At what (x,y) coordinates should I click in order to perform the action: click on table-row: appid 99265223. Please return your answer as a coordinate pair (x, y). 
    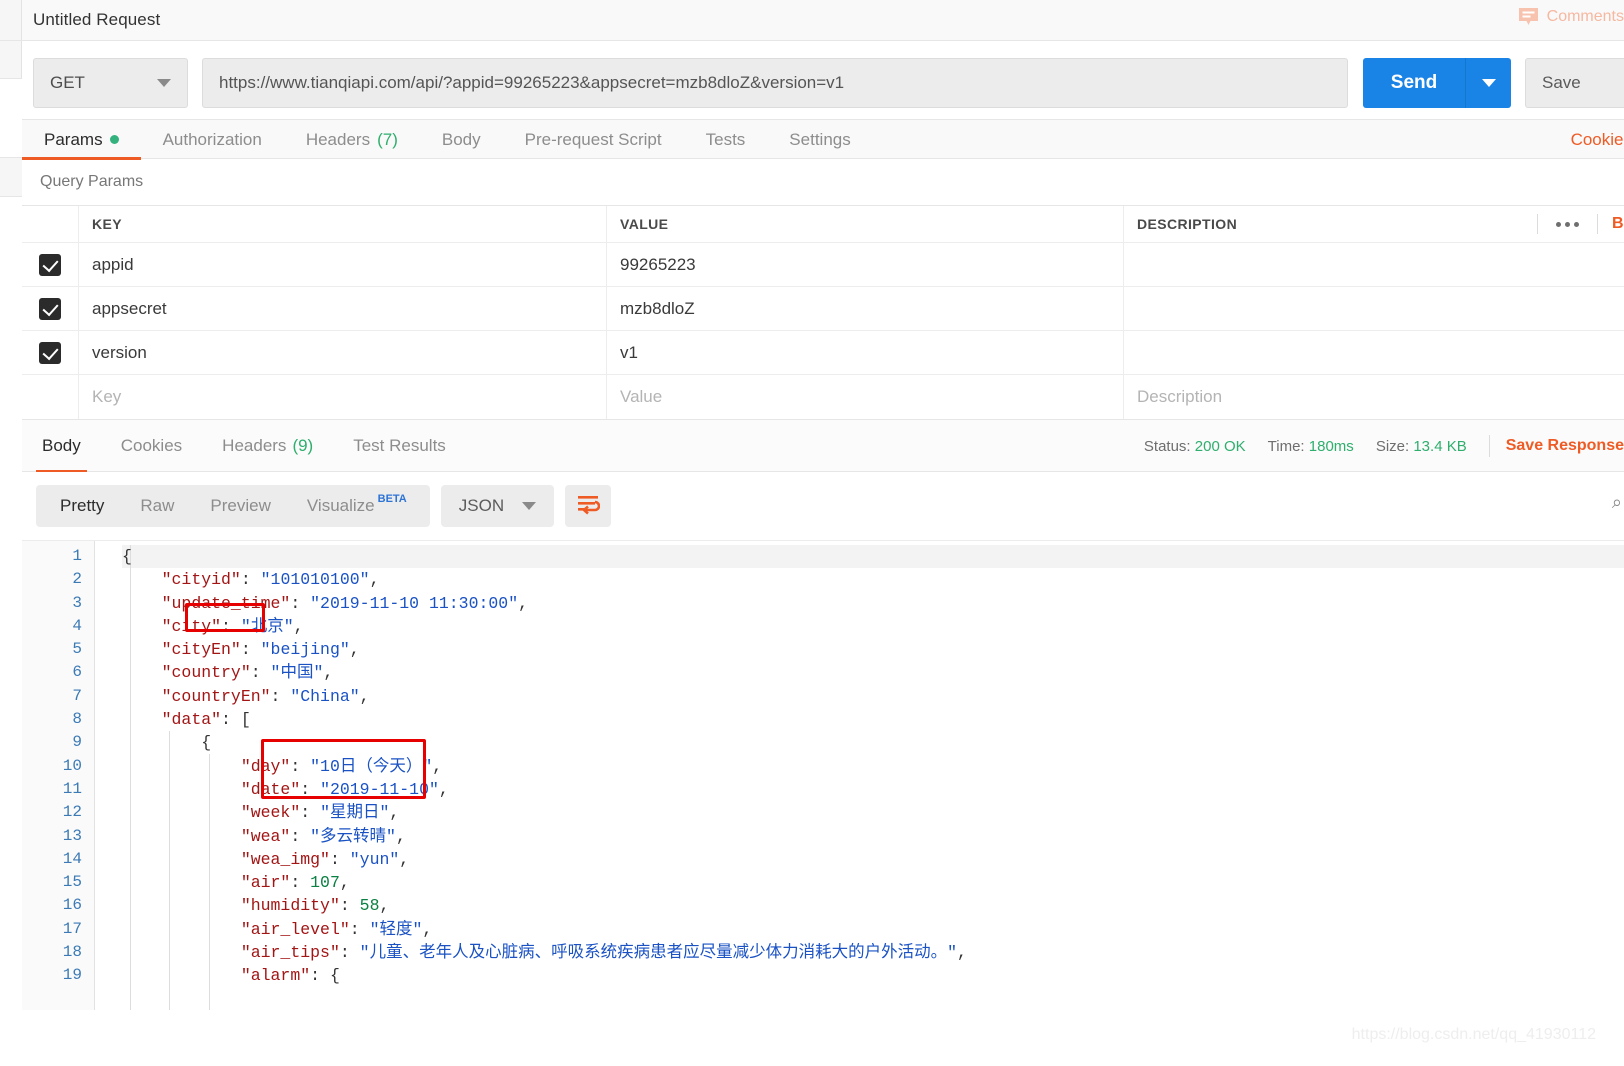
    Looking at the image, I should click on (823, 265).